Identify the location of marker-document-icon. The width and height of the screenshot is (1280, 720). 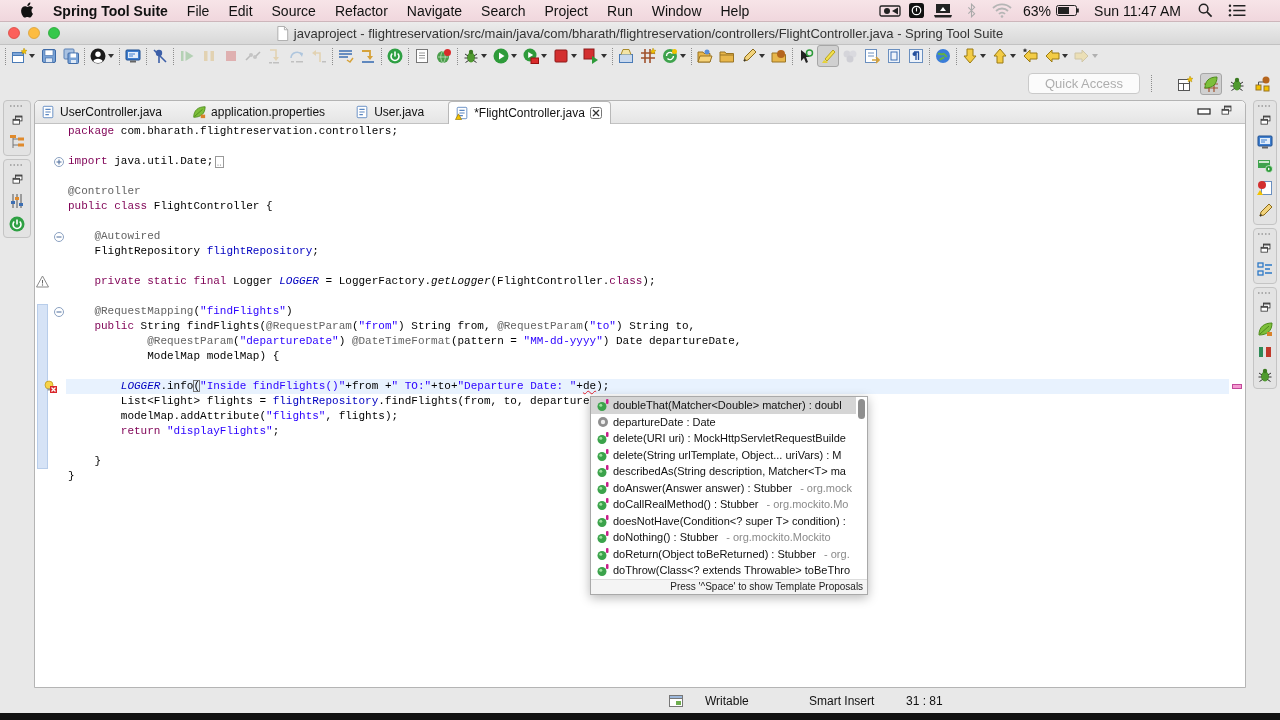
(1265, 188).